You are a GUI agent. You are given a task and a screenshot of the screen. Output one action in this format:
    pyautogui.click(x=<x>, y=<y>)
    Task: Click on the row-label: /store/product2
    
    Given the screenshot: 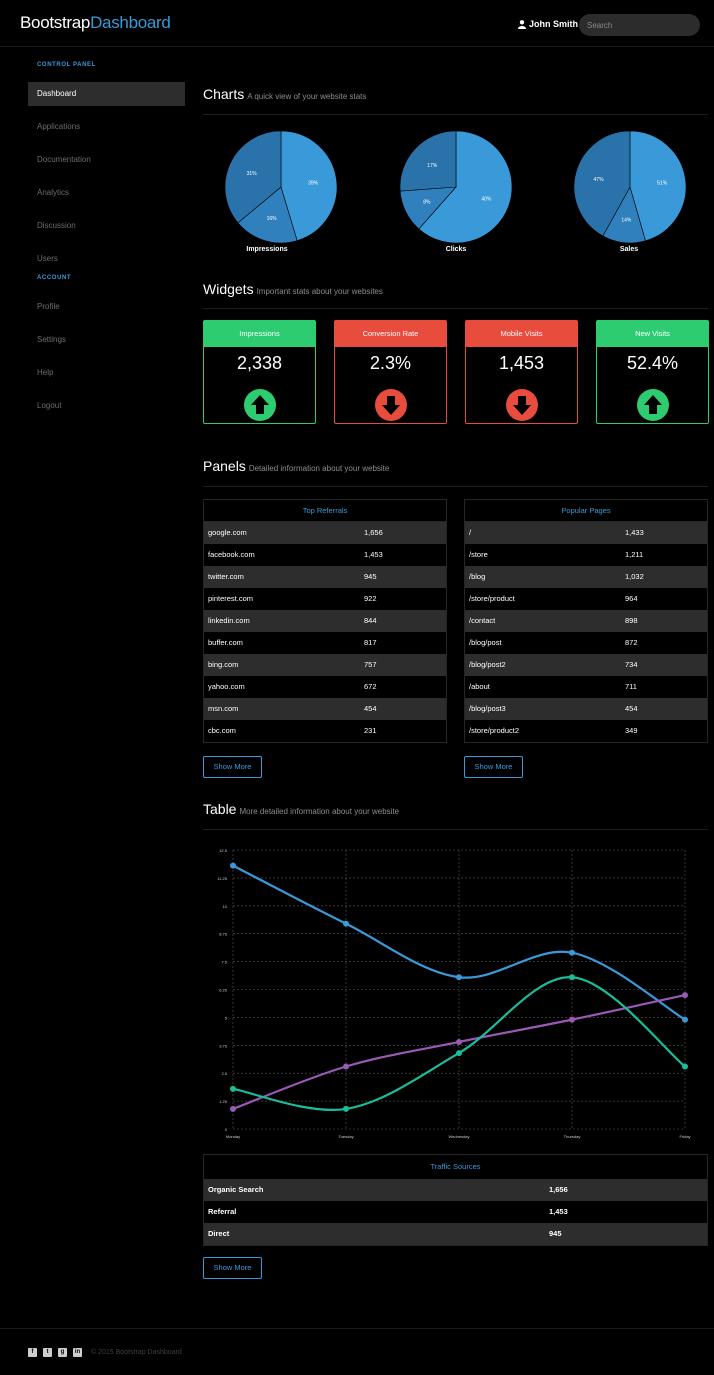 What is the action you would take?
    pyautogui.click(x=494, y=730)
    